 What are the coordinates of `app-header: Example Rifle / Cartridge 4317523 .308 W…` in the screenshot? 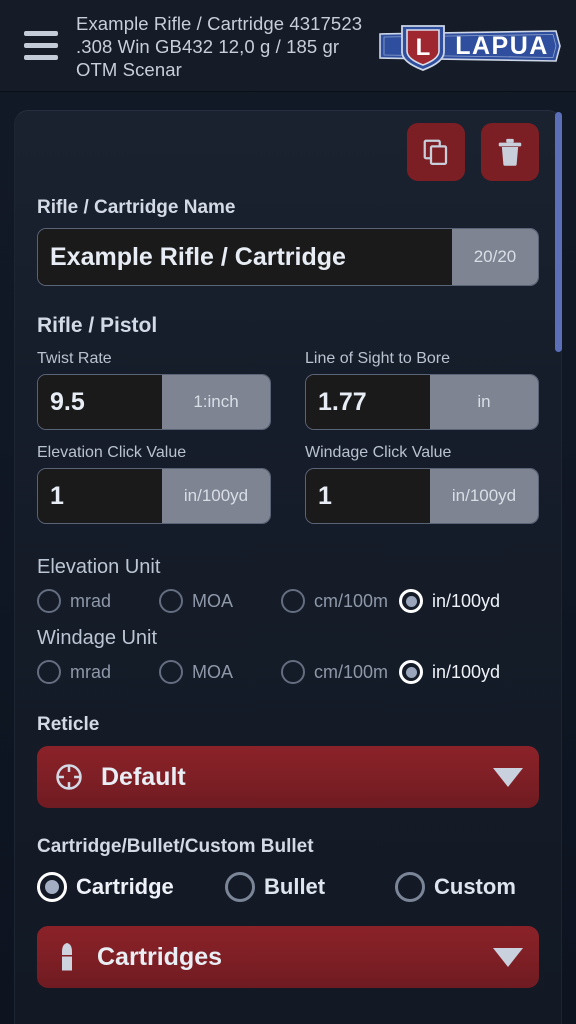 It's located at (288, 46).